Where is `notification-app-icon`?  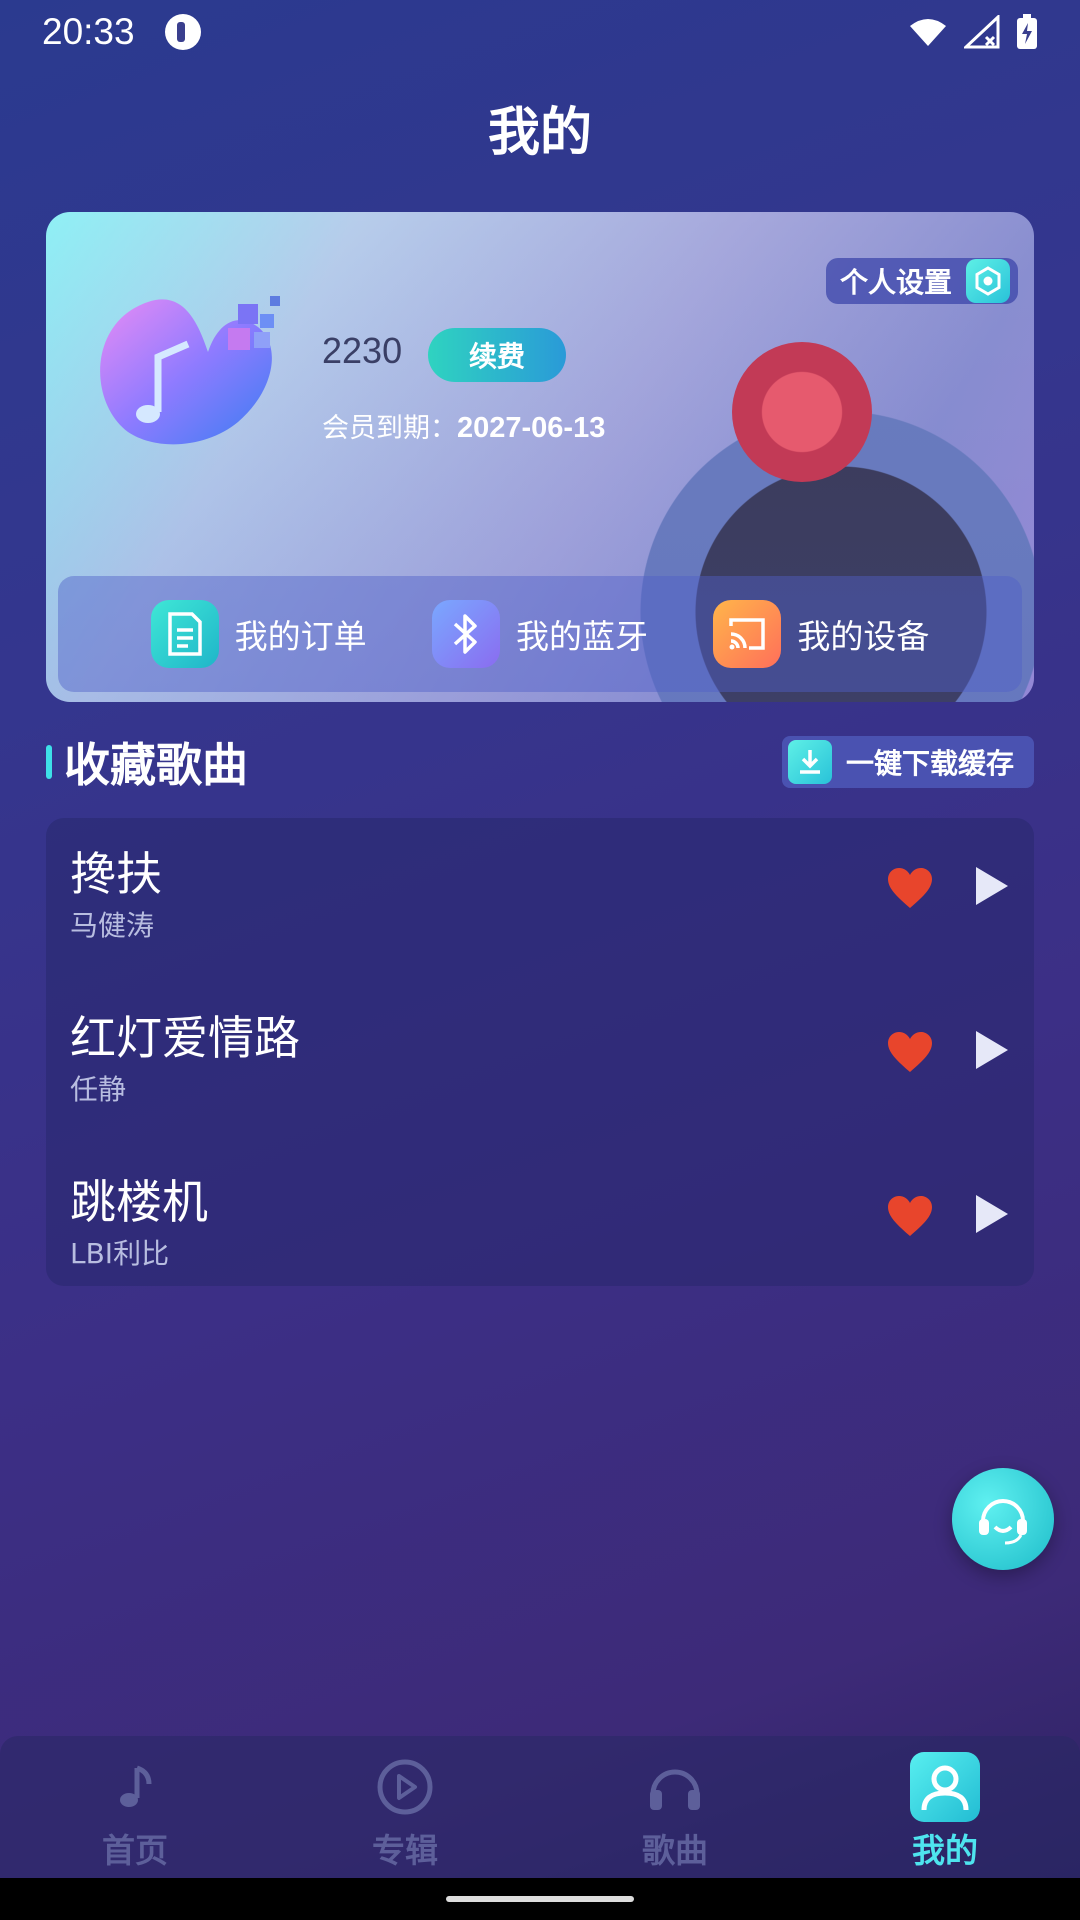 notification-app-icon is located at coordinates (182, 32).